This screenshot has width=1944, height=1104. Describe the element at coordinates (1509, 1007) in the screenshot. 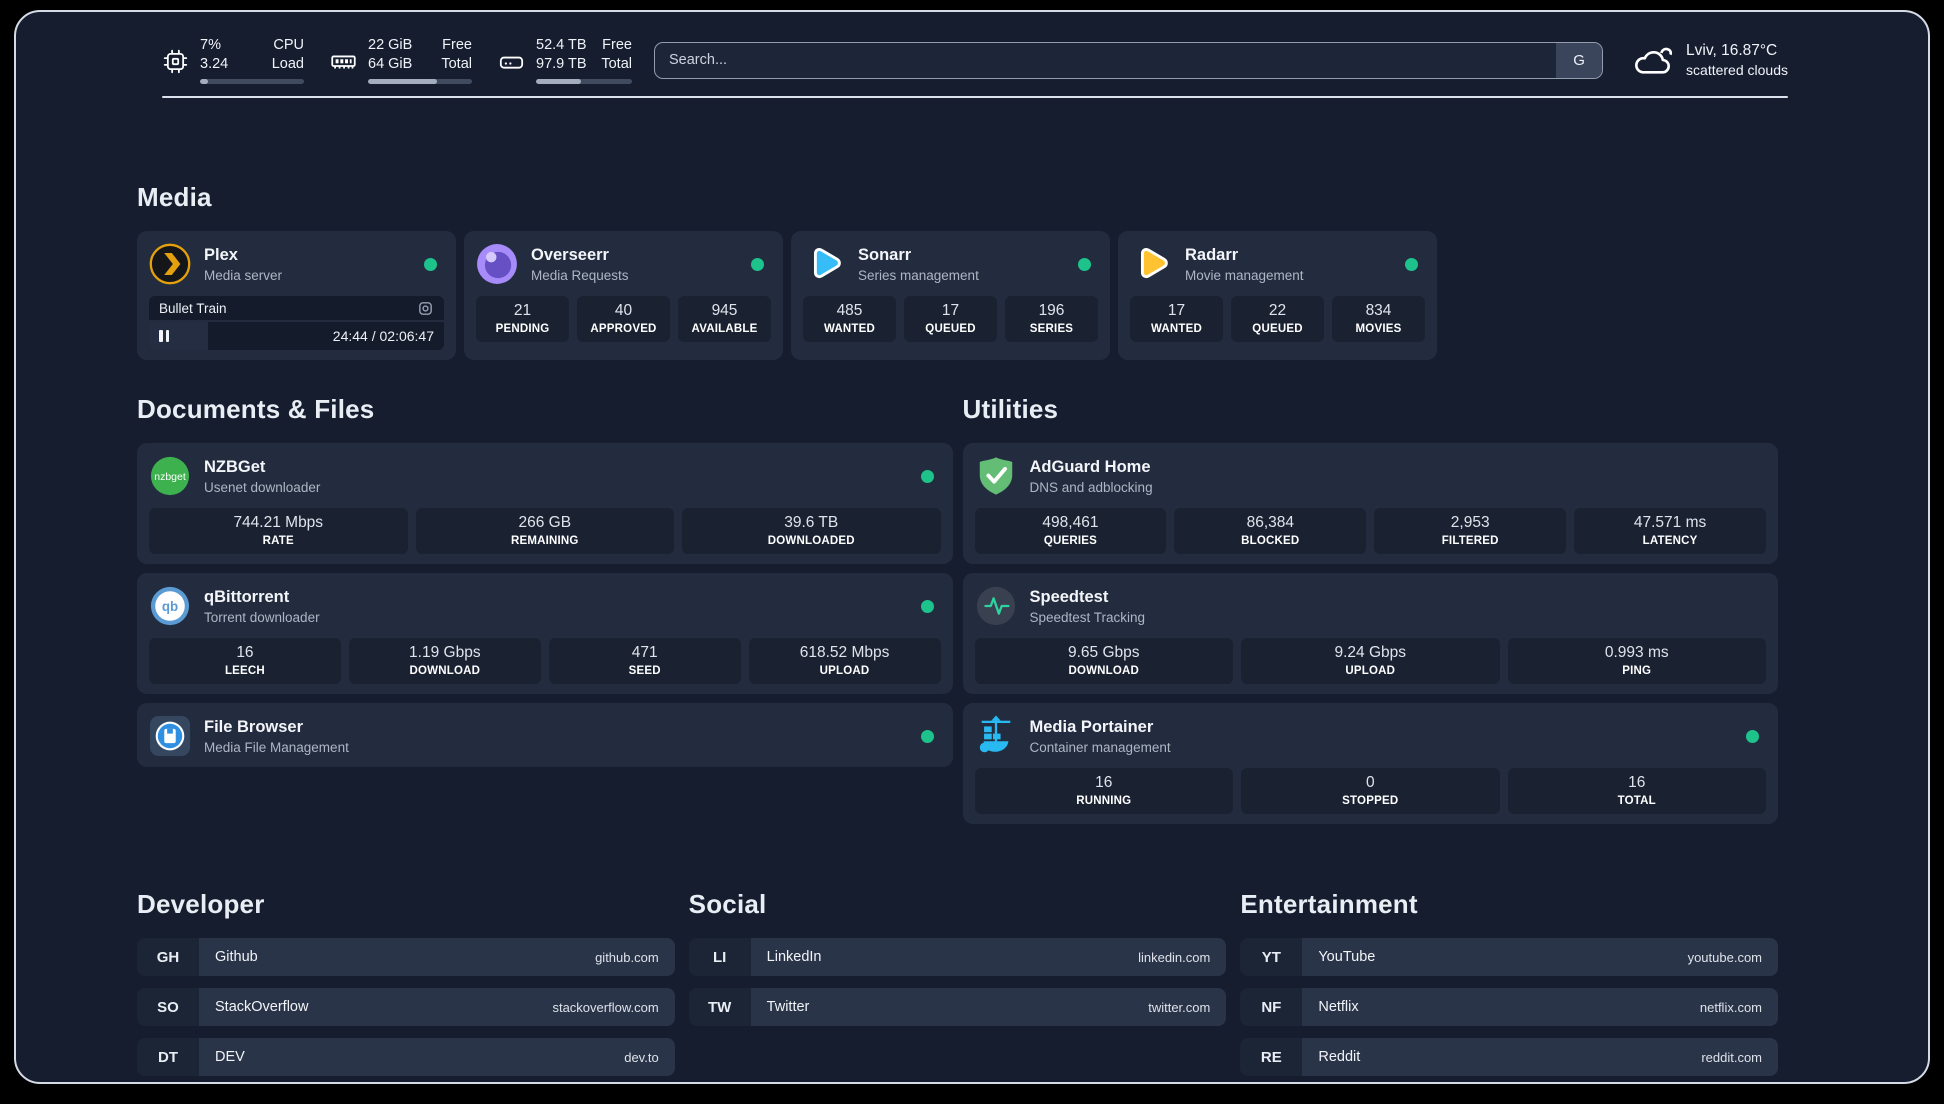

I see `bookmark-netflix: NF Netflix netflix.com` at that location.